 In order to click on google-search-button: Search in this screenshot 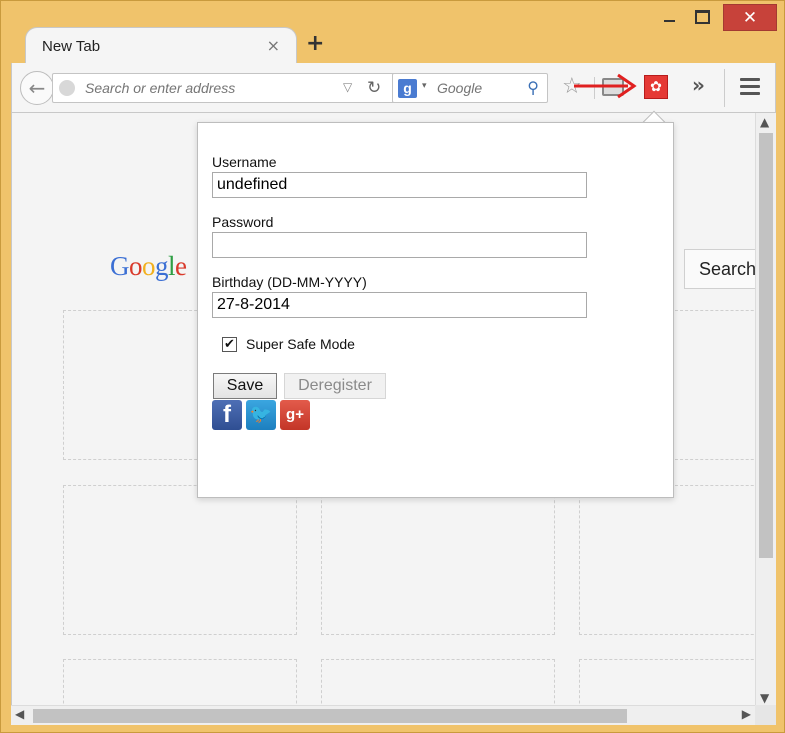, I will do `click(719, 269)`.